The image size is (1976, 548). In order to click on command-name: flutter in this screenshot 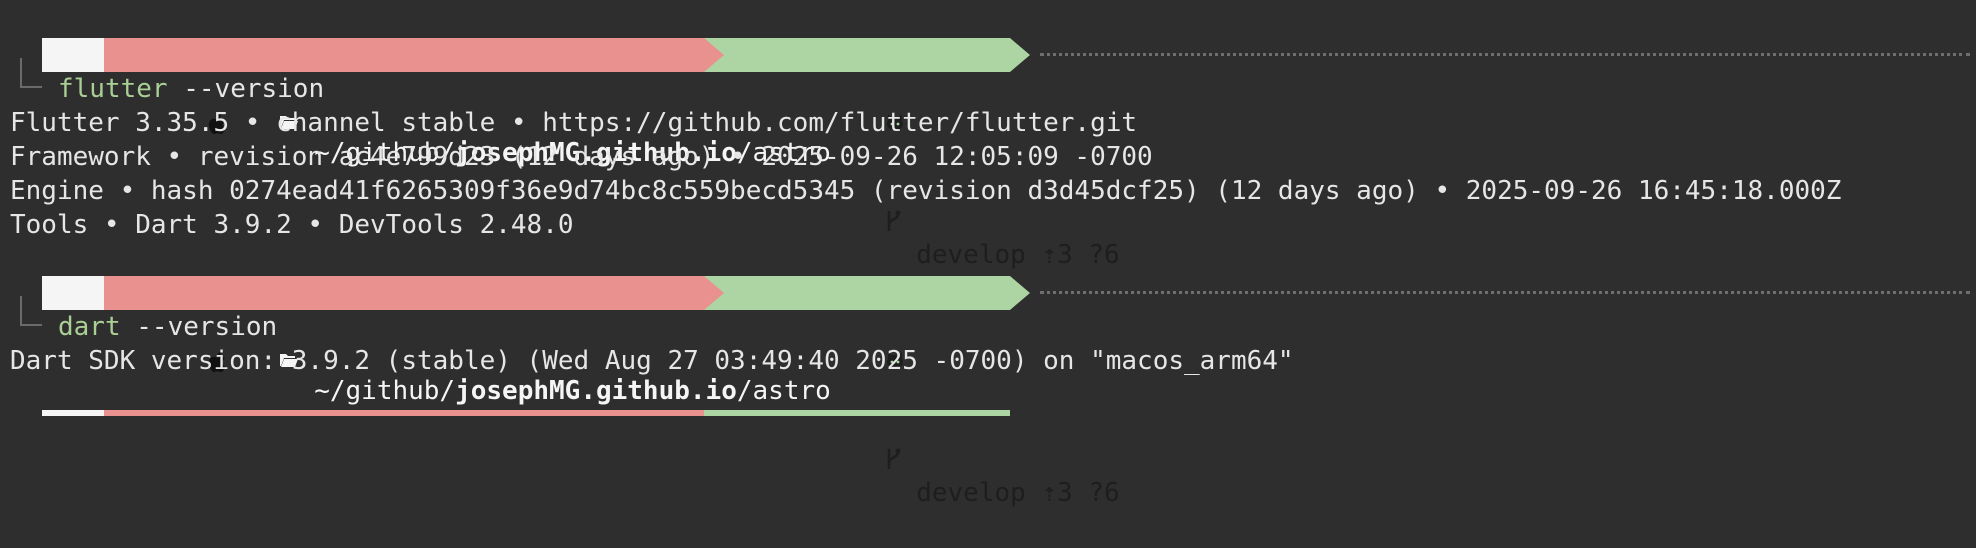, I will do `click(113, 89)`.